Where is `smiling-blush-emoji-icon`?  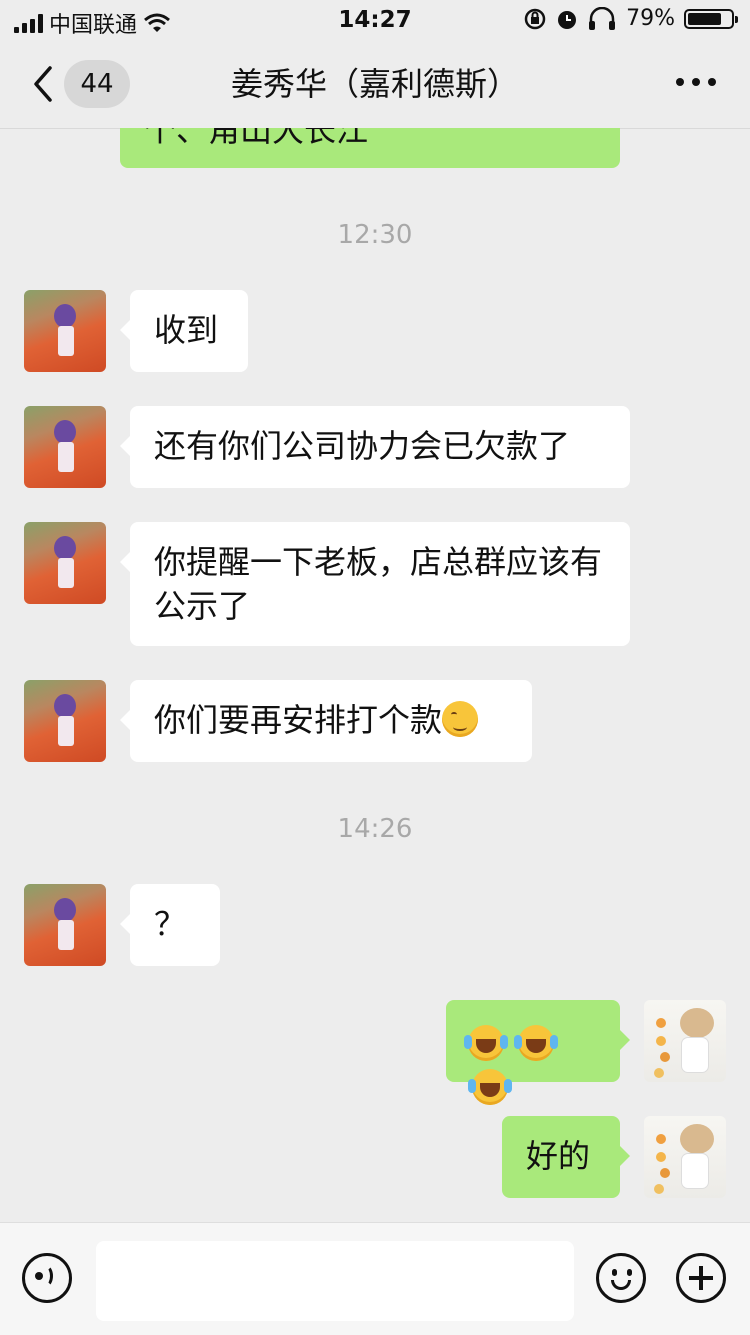 smiling-blush-emoji-icon is located at coordinates (460, 719).